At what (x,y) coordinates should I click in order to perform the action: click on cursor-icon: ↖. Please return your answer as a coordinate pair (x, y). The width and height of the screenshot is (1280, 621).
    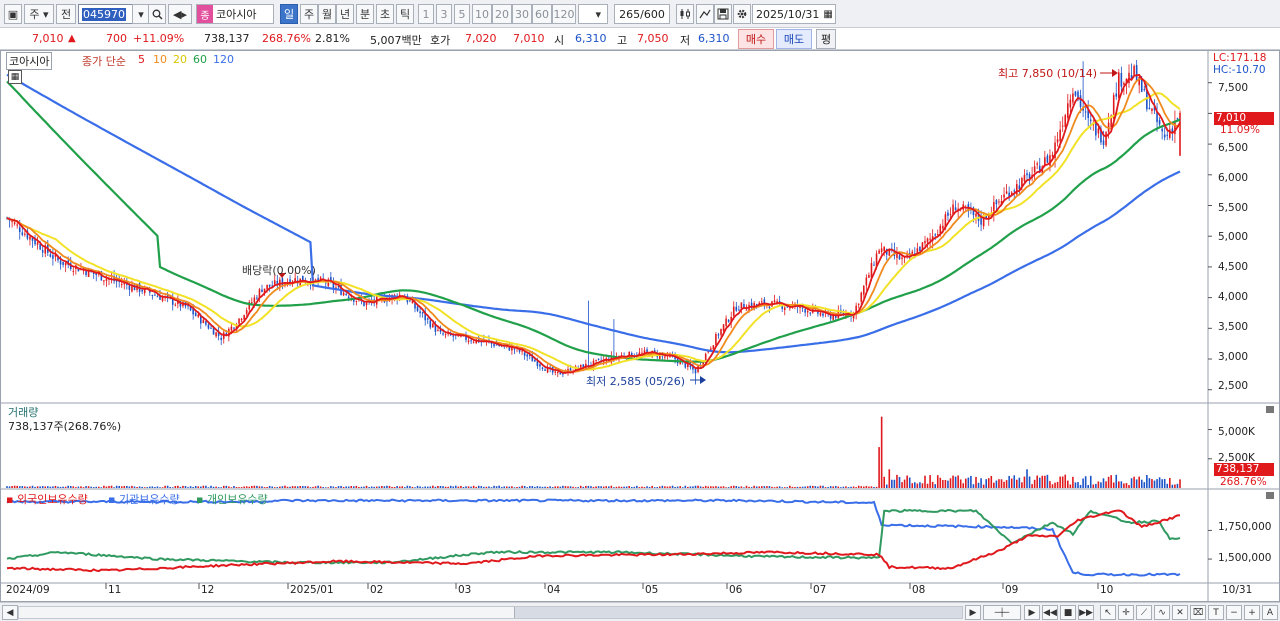
    Looking at the image, I should click on (1108, 612).